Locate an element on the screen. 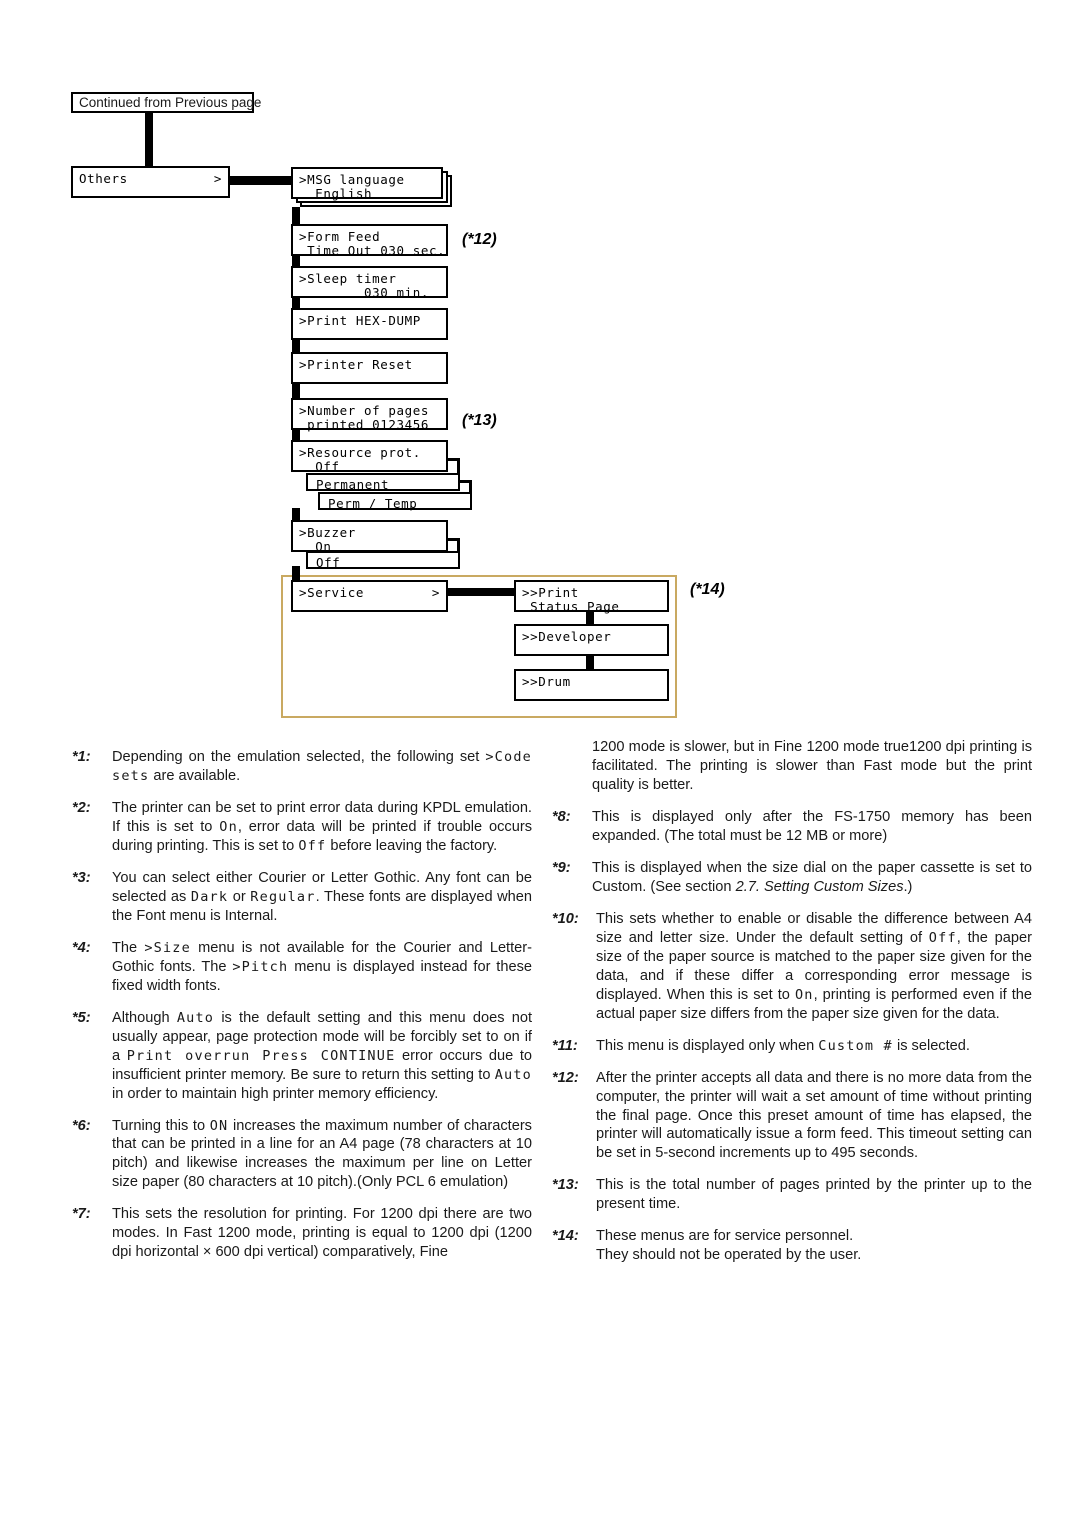 Image resolution: width=1080 pixels, height=1528 pixels. footnote-tag: *13: is located at coordinates (565, 1185).